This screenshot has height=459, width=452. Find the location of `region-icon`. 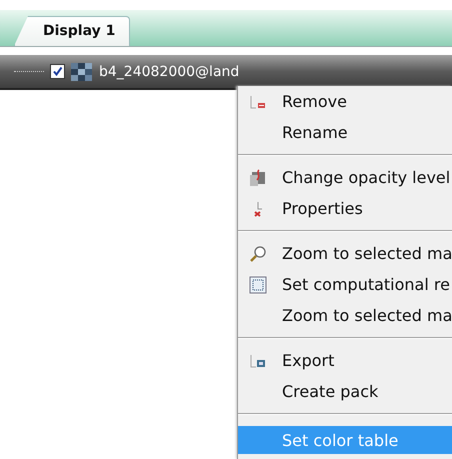

region-icon is located at coordinates (258, 285).